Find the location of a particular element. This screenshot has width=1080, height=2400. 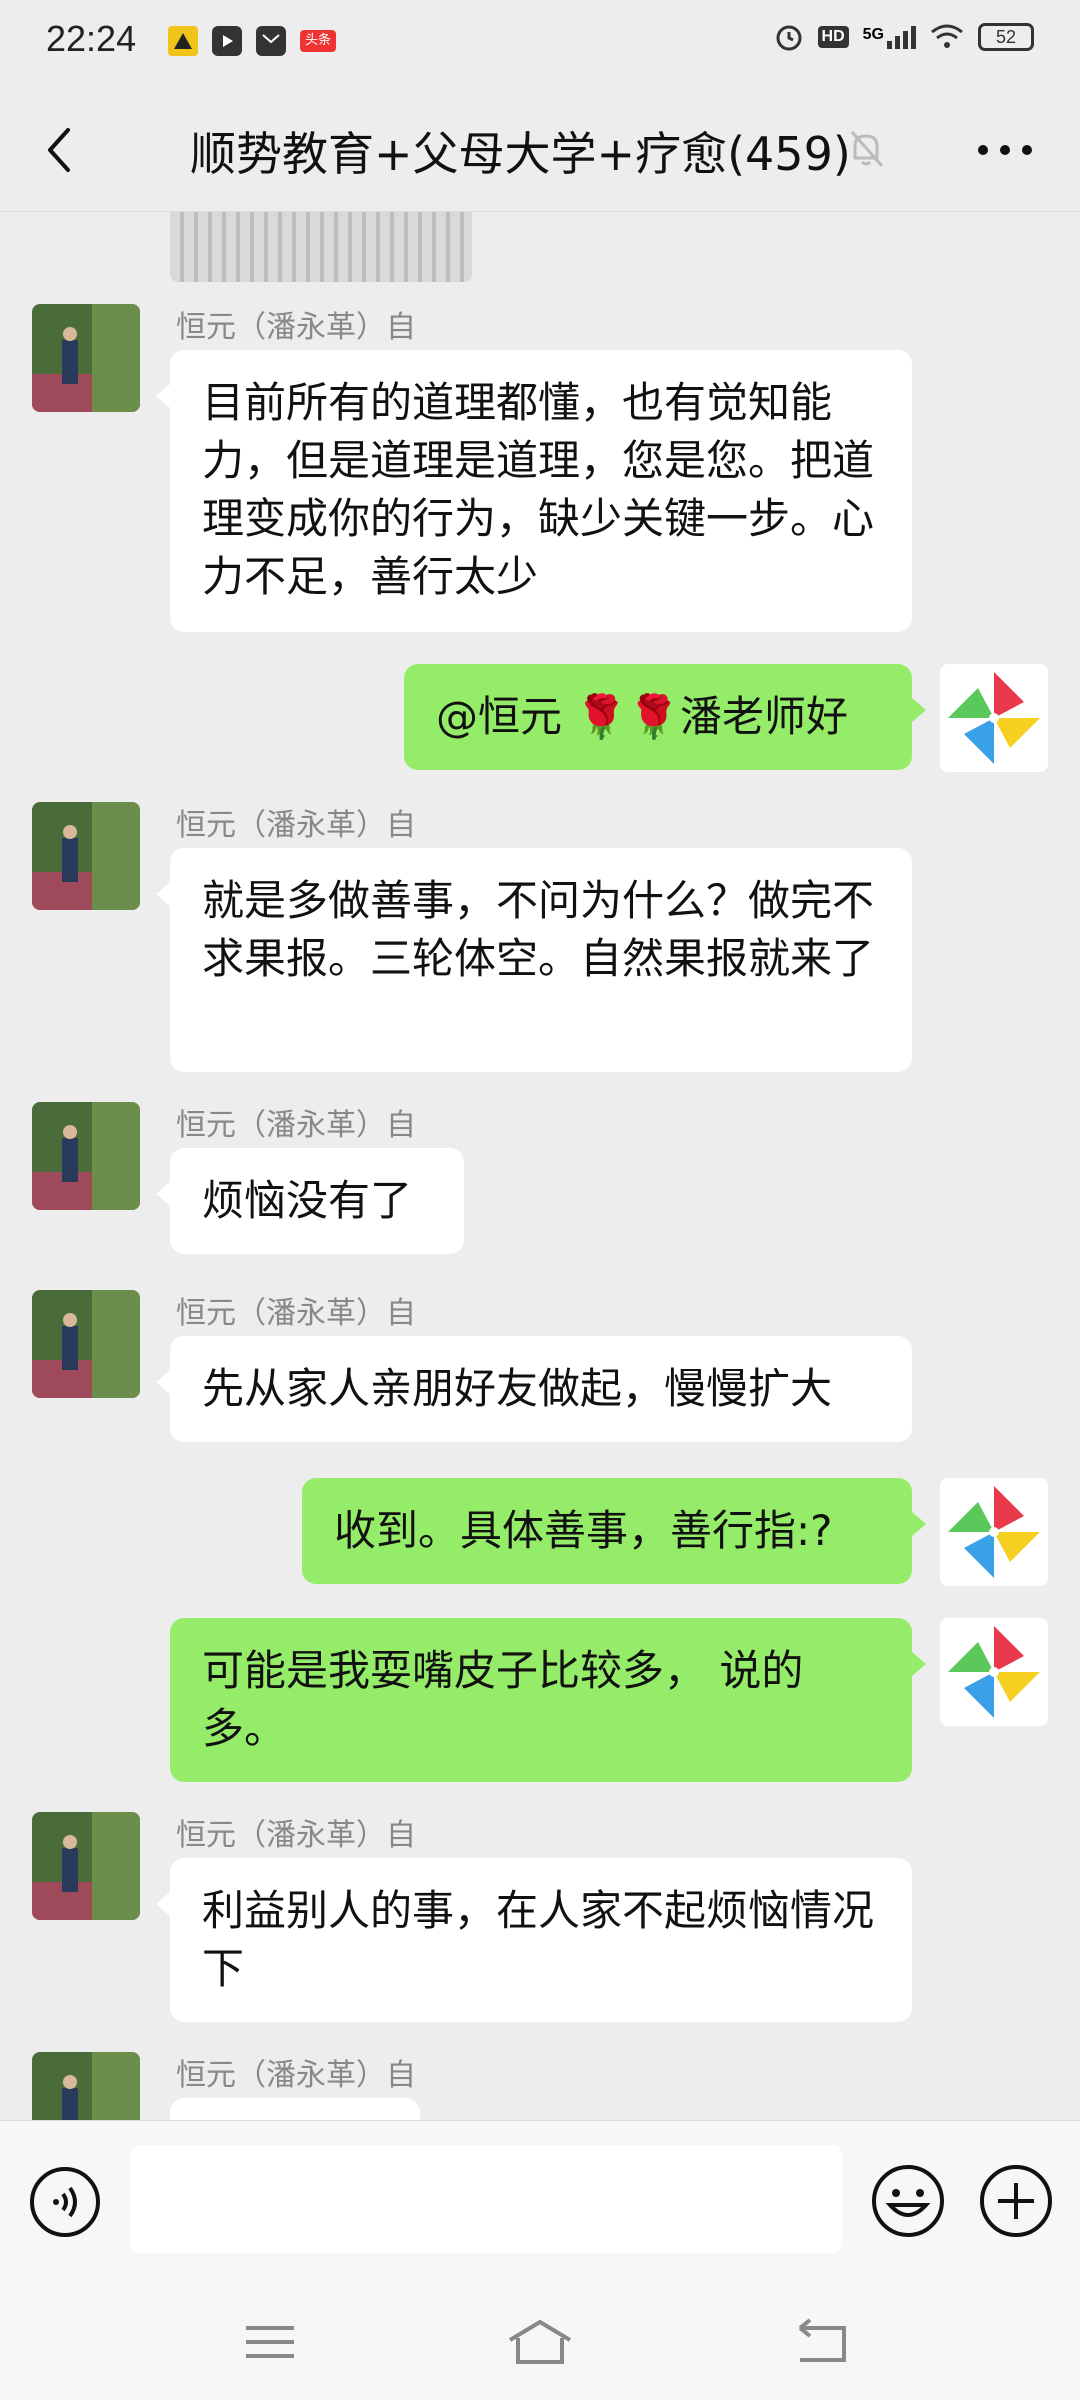

status-time: 22:24 is located at coordinates (91, 38).